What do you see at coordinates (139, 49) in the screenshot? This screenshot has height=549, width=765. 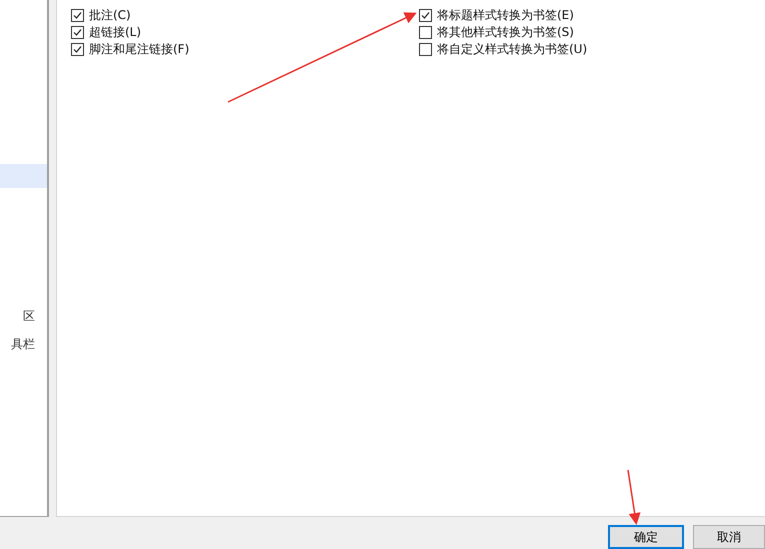 I see `checkbox-label: 脚注和尾注链接(F)` at bounding box center [139, 49].